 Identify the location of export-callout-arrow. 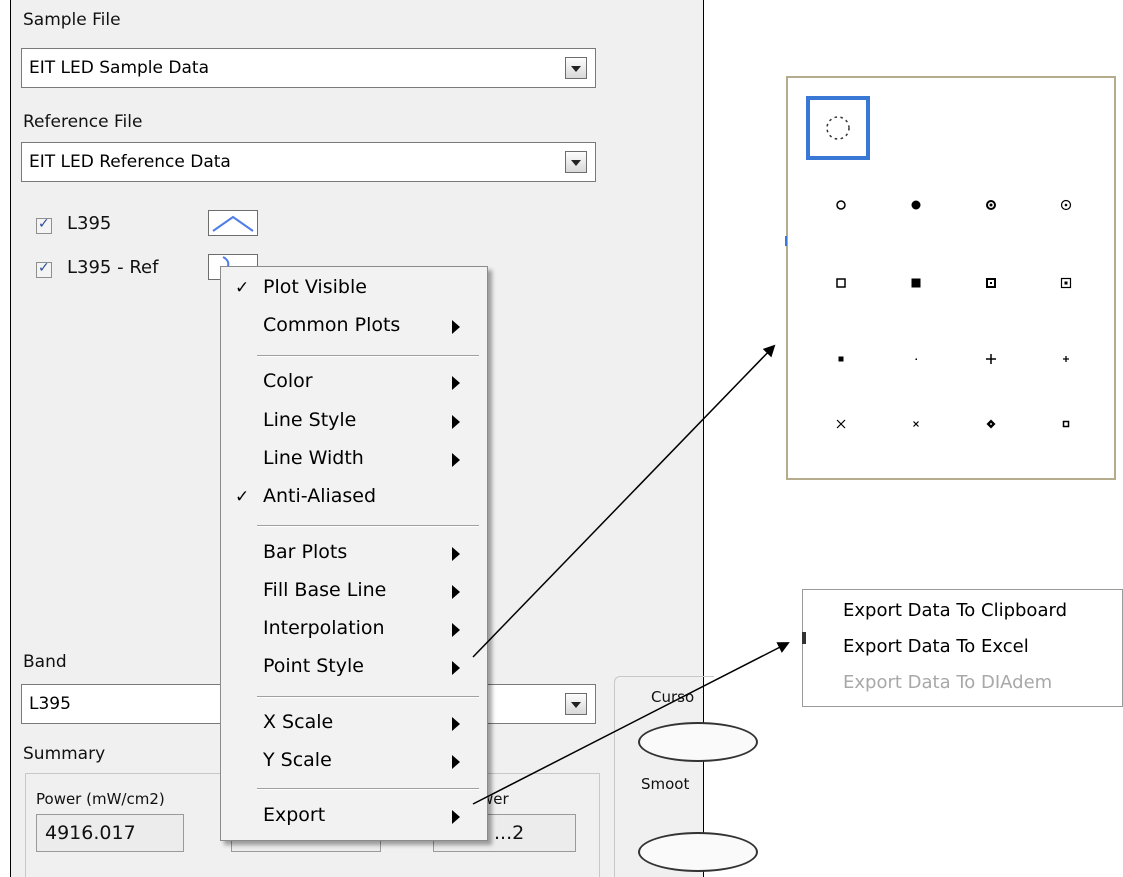
(631, 723).